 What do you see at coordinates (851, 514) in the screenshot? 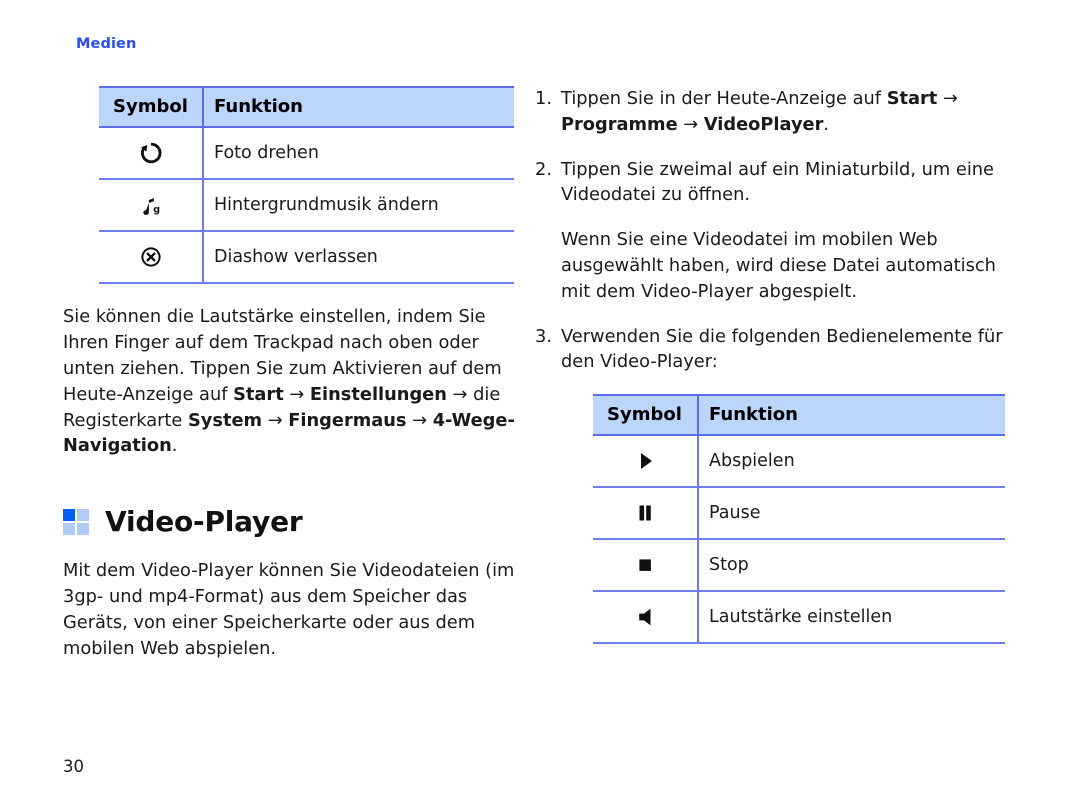
I see `function-cell: Pause` at bounding box center [851, 514].